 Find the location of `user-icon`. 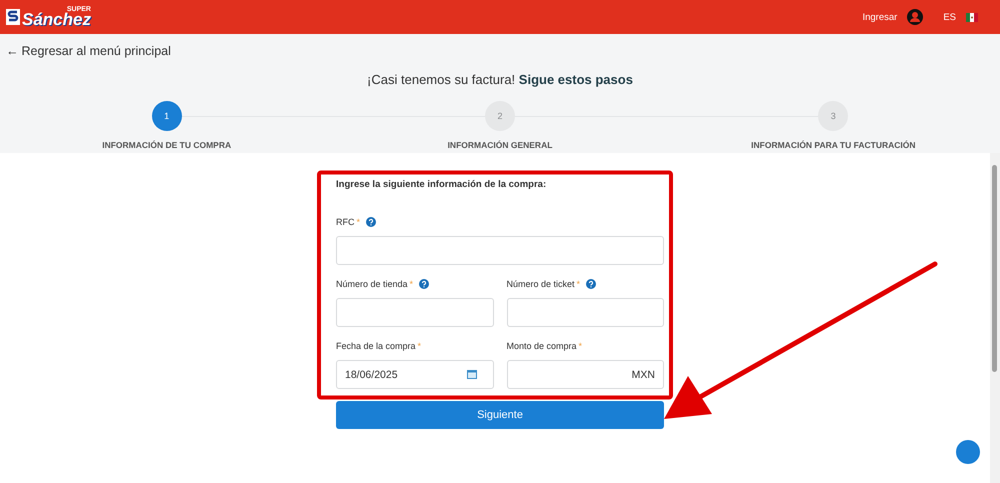

user-icon is located at coordinates (915, 17).